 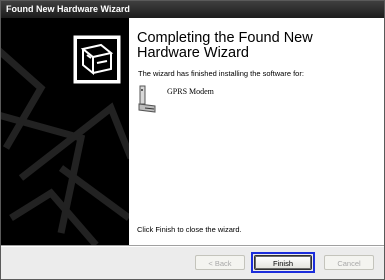 I want to click on button-bar: < Back Finish Cancel, so click(x=192, y=263).